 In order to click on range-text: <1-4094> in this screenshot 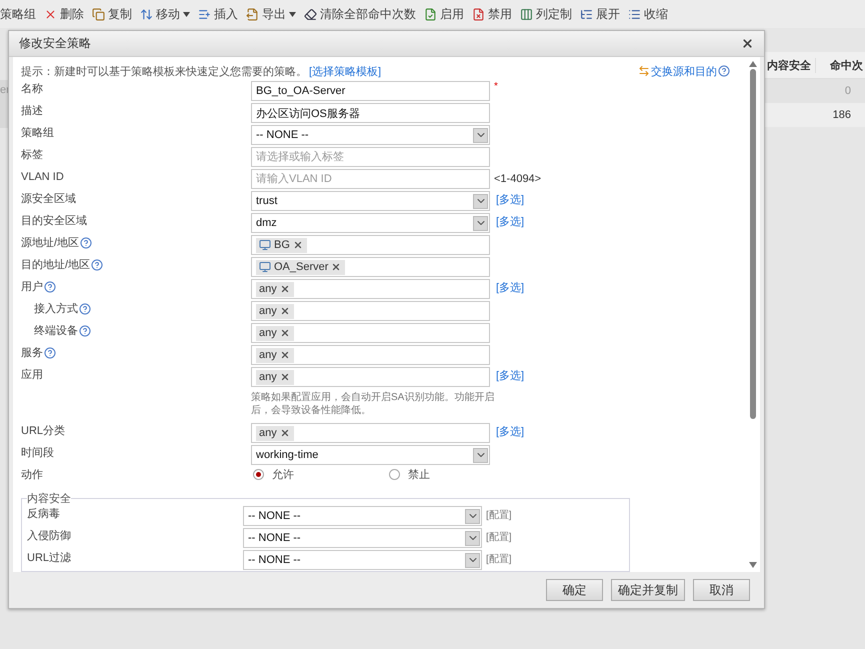, I will do `click(518, 179)`.